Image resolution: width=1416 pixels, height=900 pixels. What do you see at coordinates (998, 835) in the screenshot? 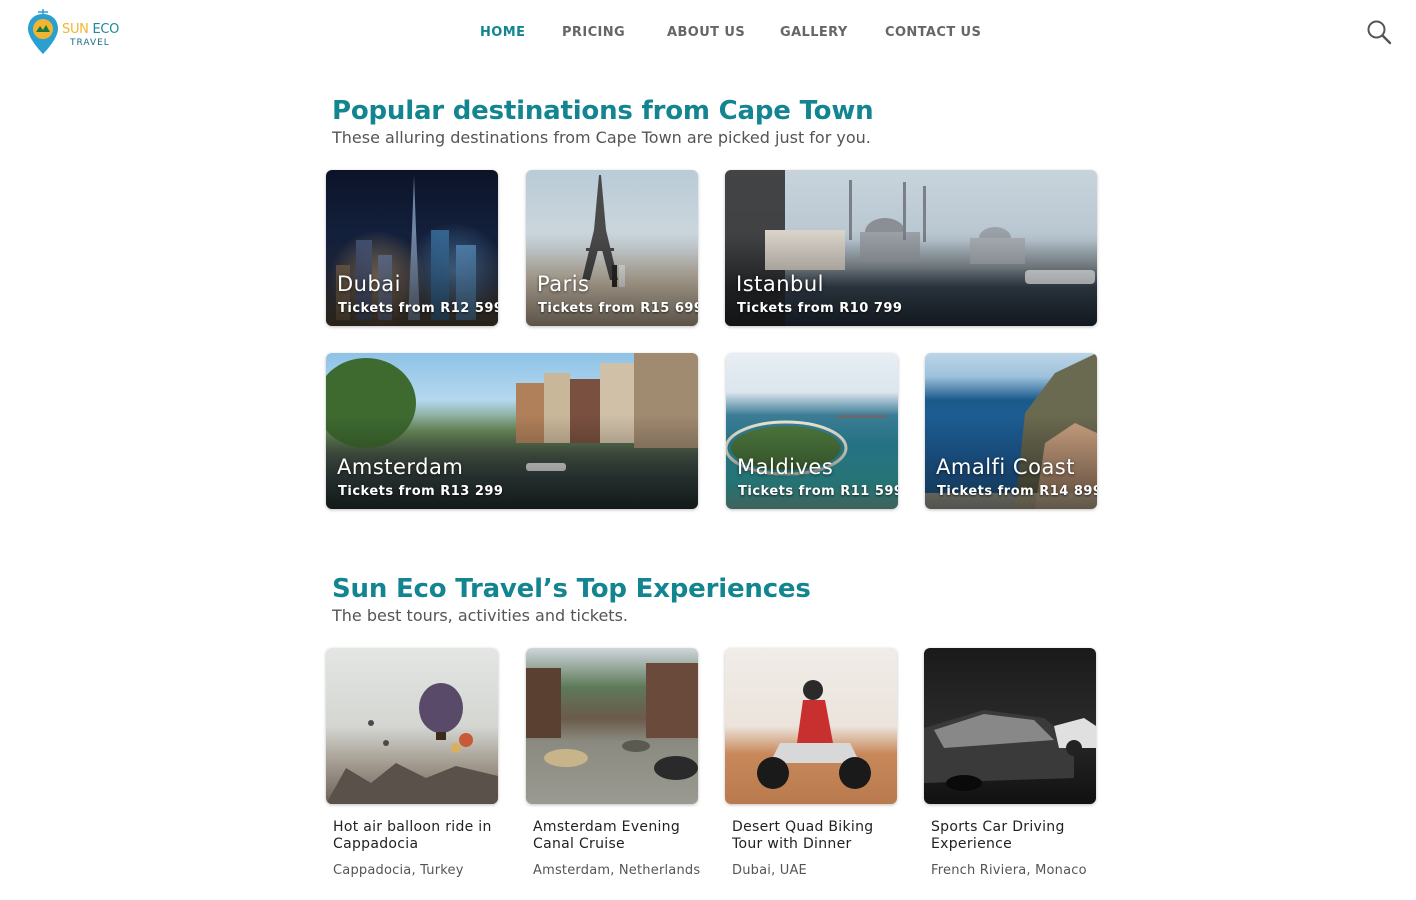
I see `experience-name: Sports Car Driving Experience` at bounding box center [998, 835].